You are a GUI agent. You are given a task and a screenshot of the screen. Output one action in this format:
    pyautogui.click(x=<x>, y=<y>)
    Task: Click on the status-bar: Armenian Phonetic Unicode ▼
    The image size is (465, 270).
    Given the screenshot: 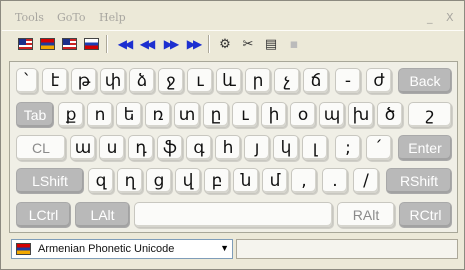 What is the action you would take?
    pyautogui.click(x=233, y=252)
    